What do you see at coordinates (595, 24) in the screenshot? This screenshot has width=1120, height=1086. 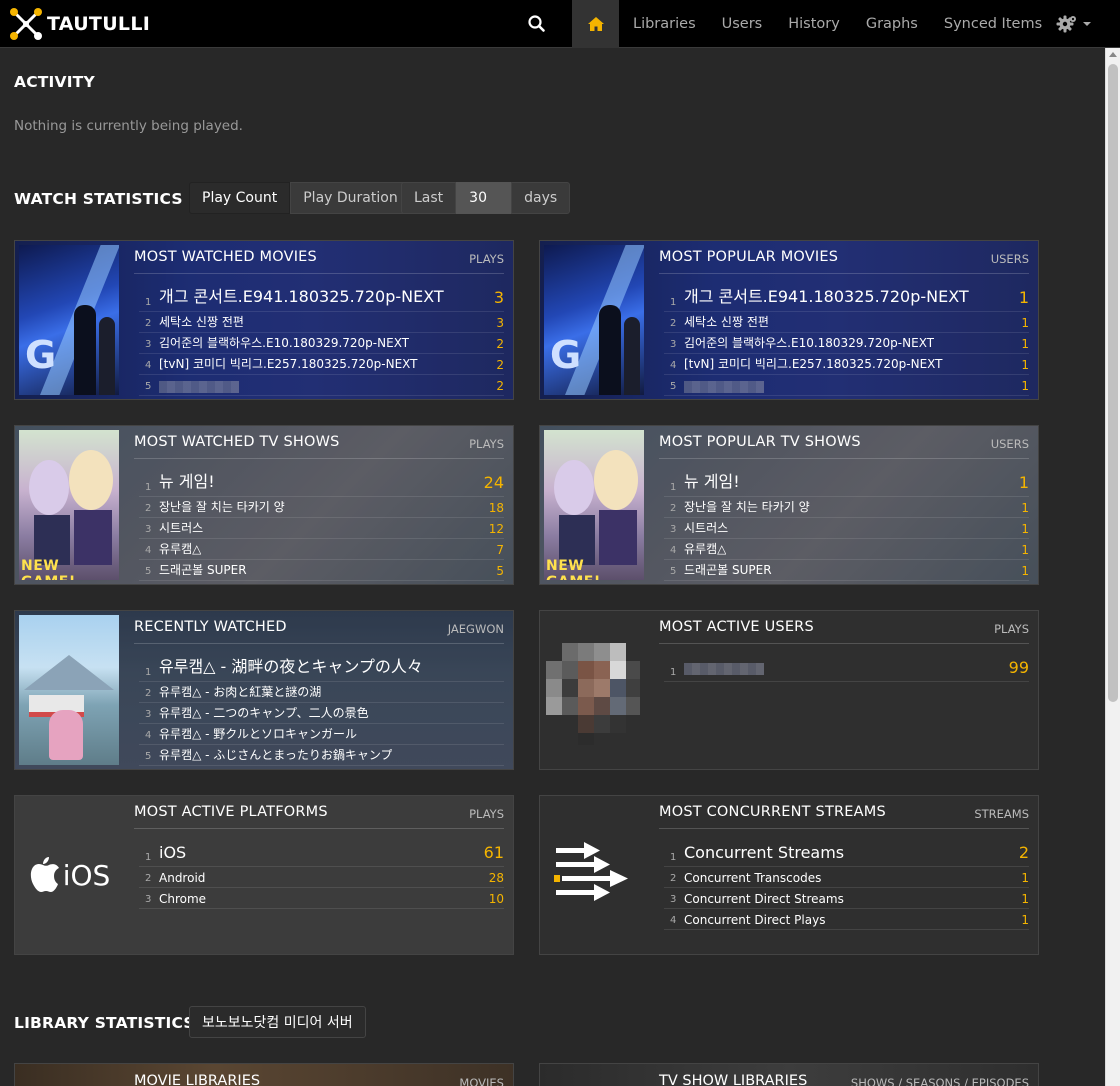 I see `nav-home` at bounding box center [595, 24].